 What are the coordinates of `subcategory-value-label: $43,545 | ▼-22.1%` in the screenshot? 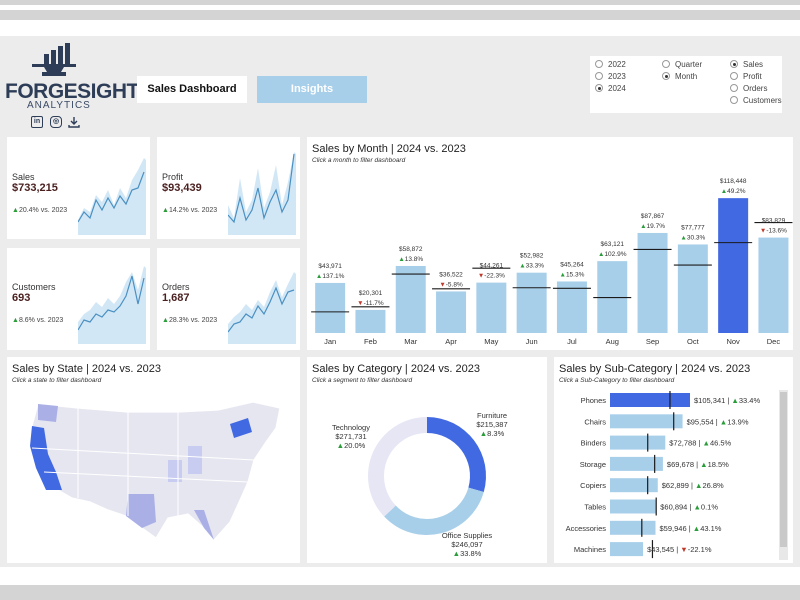 It's located at (679, 549).